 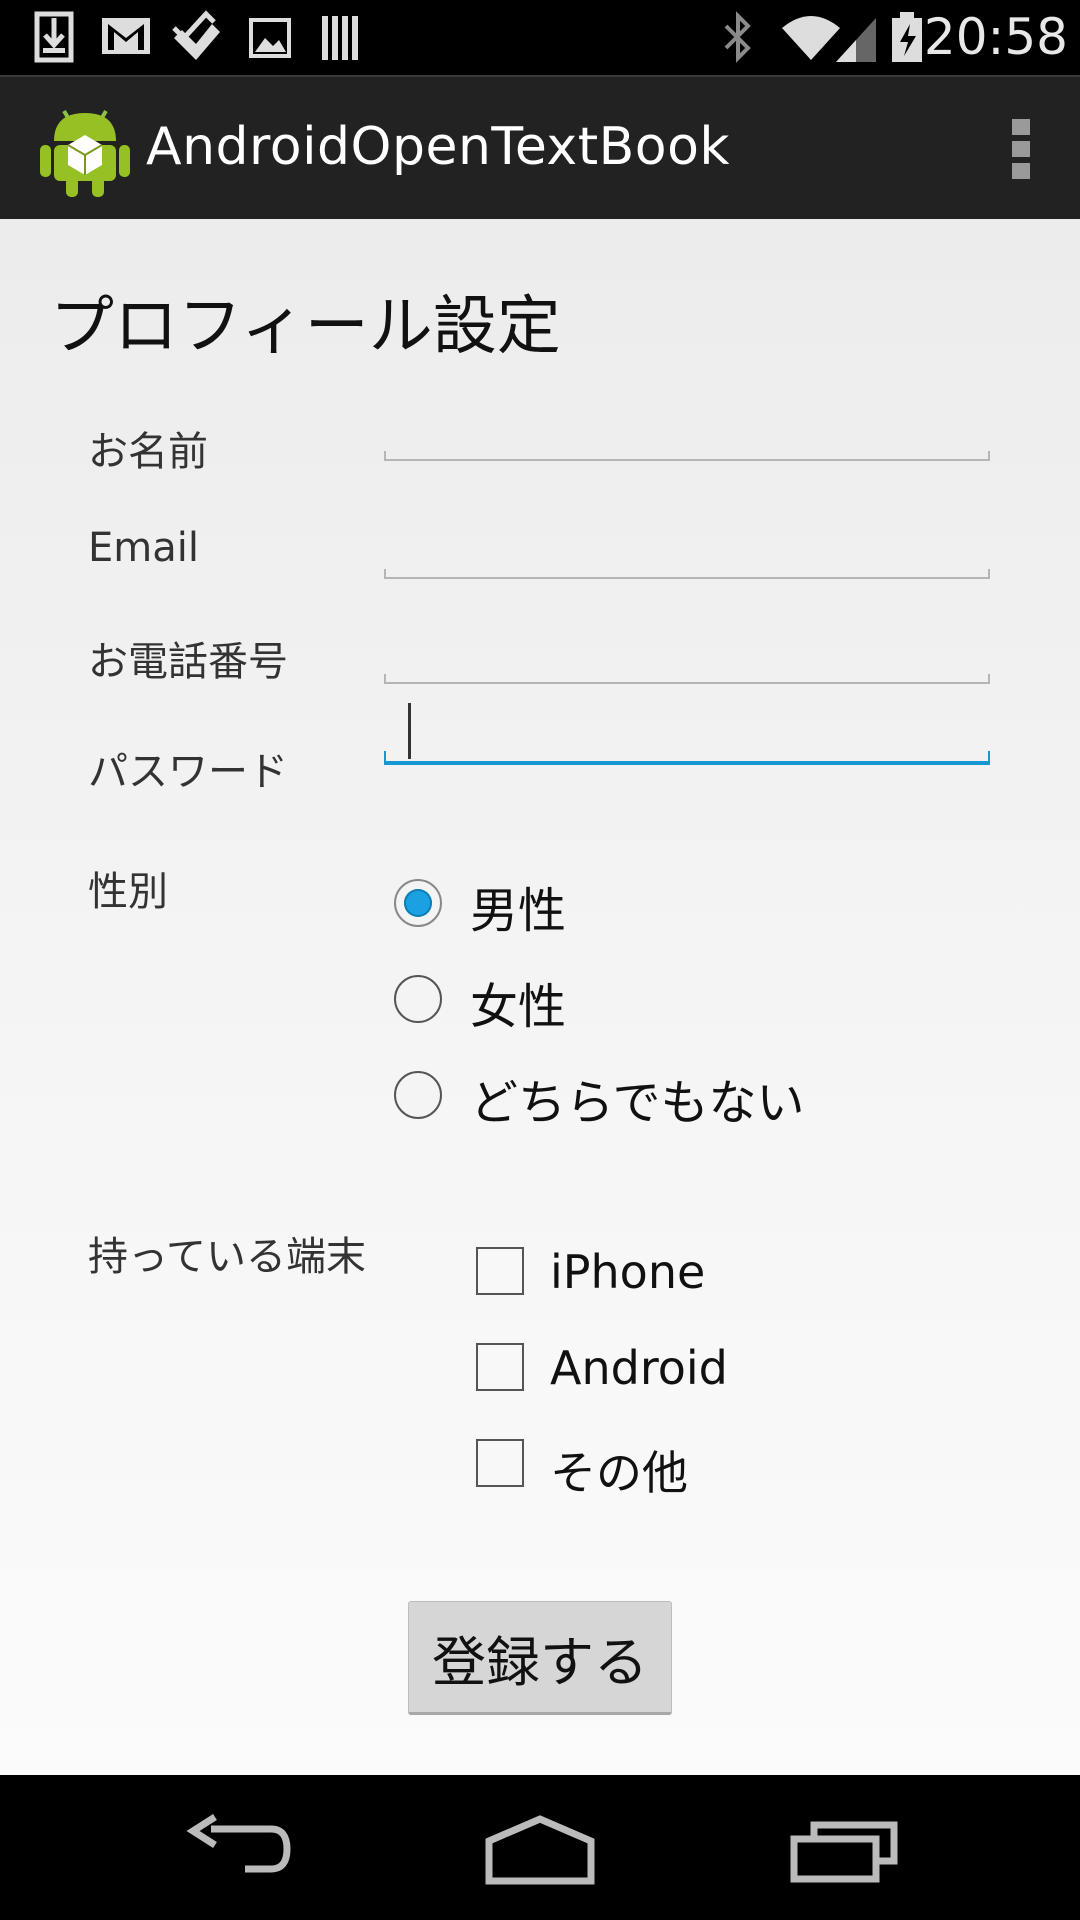 I want to click on check-double-icon, so click(x=196, y=35).